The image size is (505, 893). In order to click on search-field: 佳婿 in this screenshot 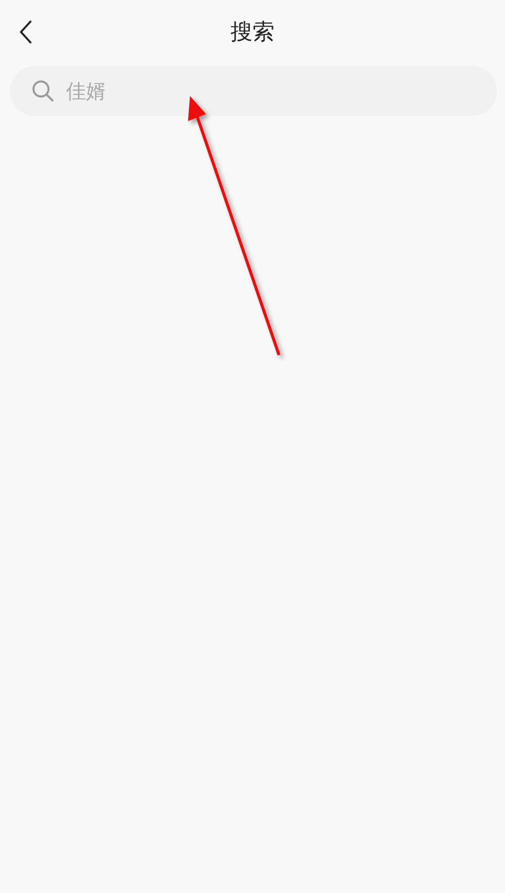, I will do `click(253, 91)`.